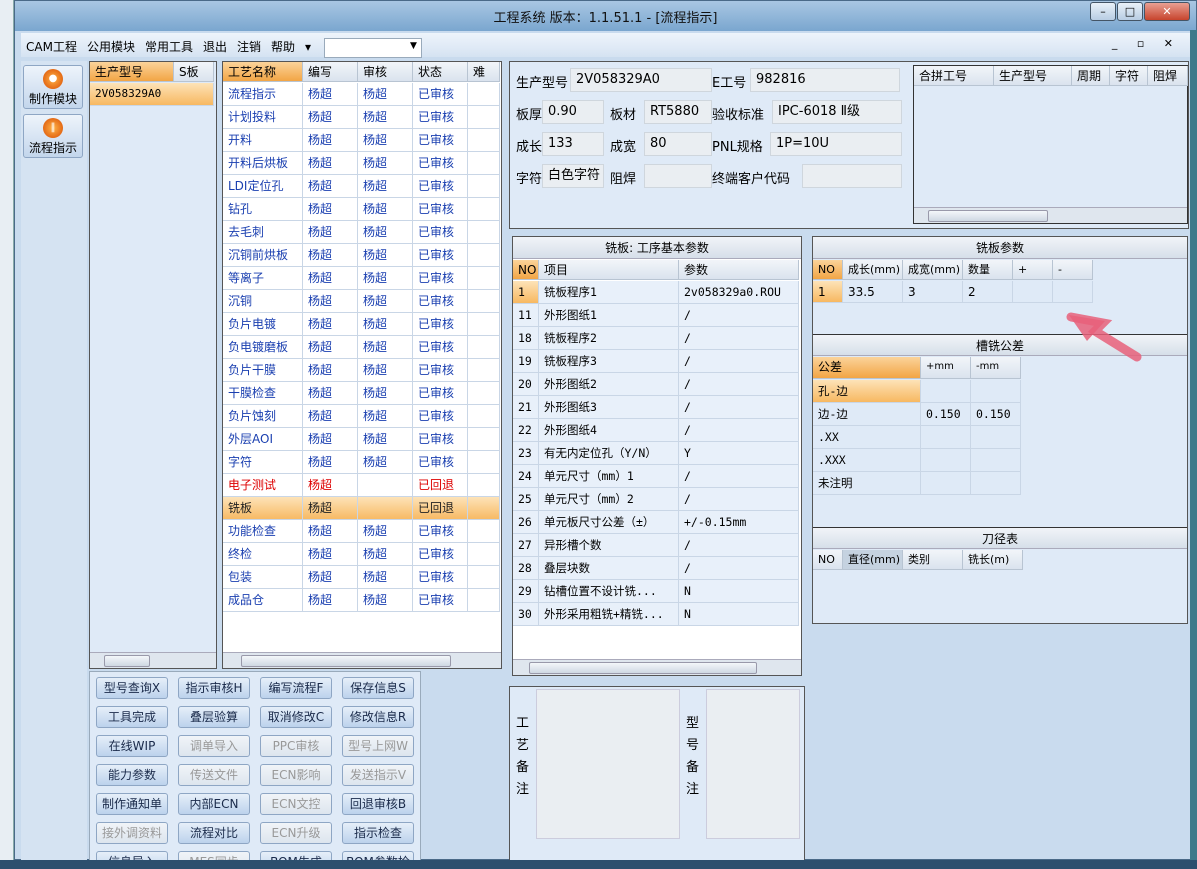 The width and height of the screenshot is (1197, 869). What do you see at coordinates (361, 531) in the screenshot?
I see `table-row: 功能检查 杨超 杨超 已审核` at bounding box center [361, 531].